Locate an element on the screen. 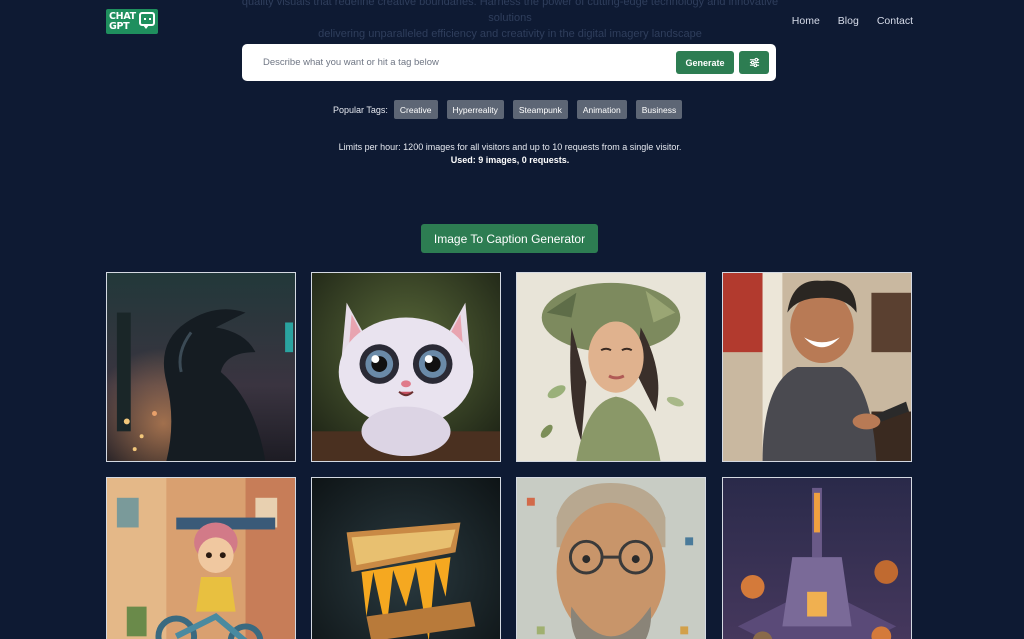  mosaic-portrait-image is located at coordinates (611, 558).